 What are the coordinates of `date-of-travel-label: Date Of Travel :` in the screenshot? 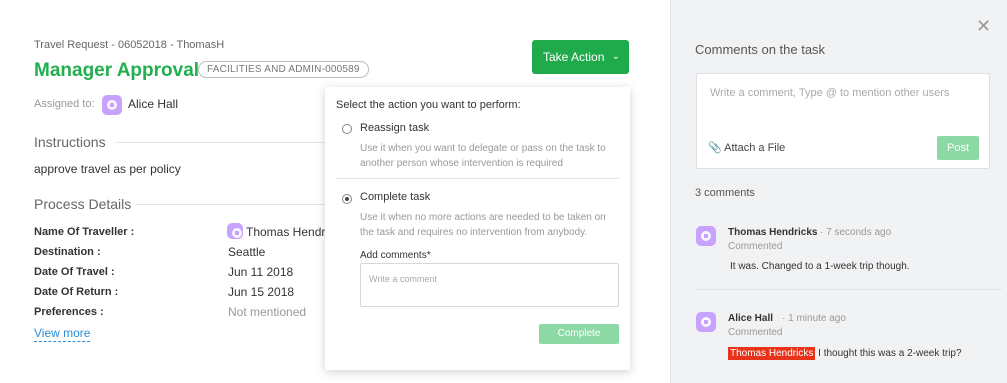 It's located at (74, 272).